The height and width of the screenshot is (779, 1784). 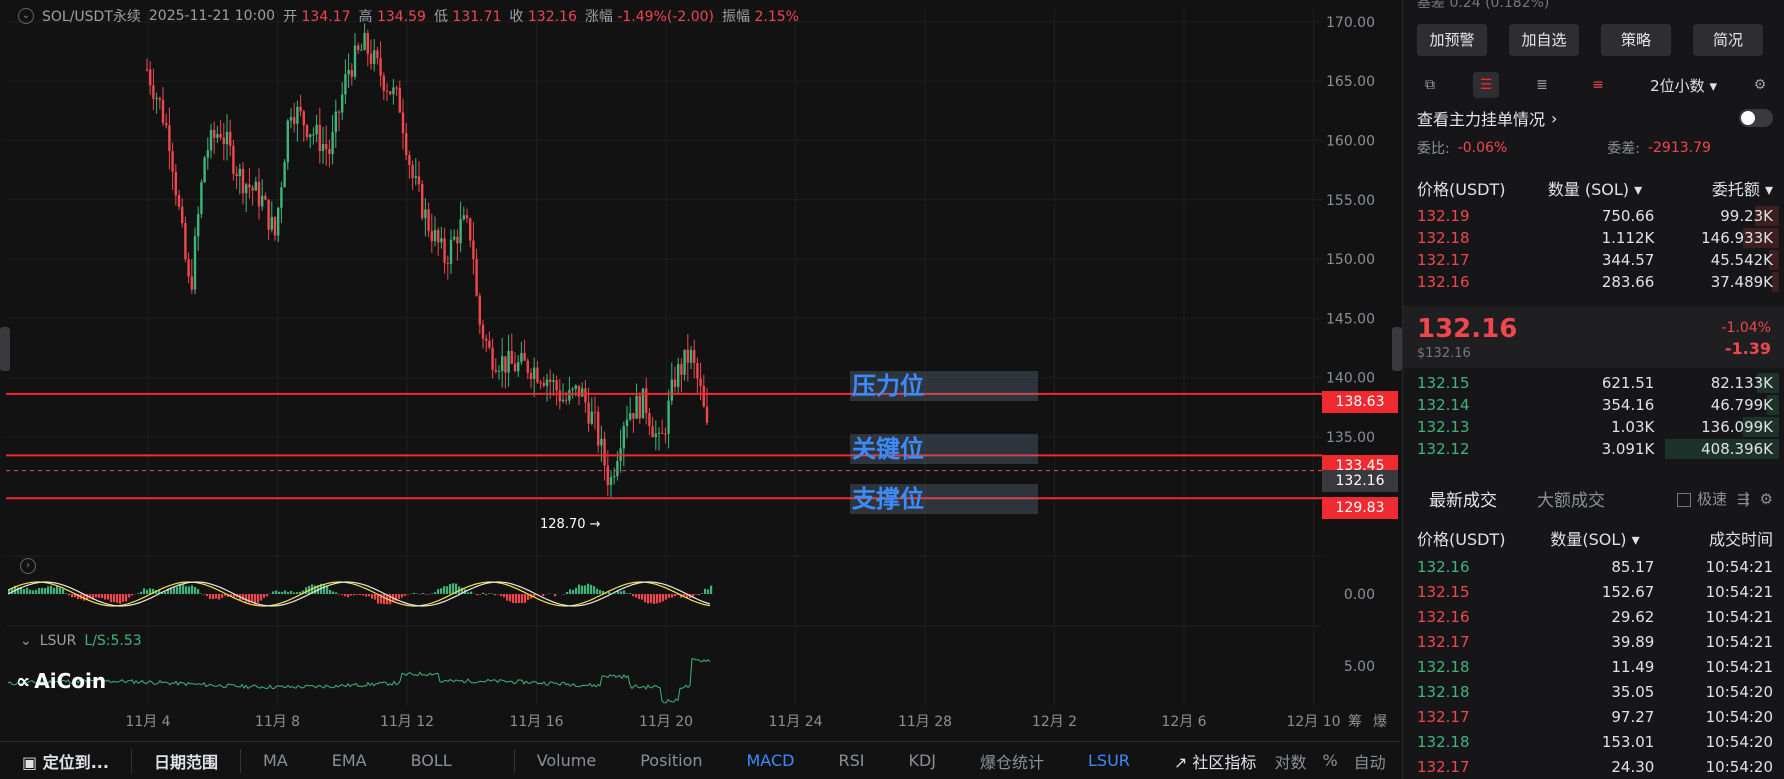 What do you see at coordinates (536, 722) in the screenshot?
I see `x-tick-label: 11月 16` at bounding box center [536, 722].